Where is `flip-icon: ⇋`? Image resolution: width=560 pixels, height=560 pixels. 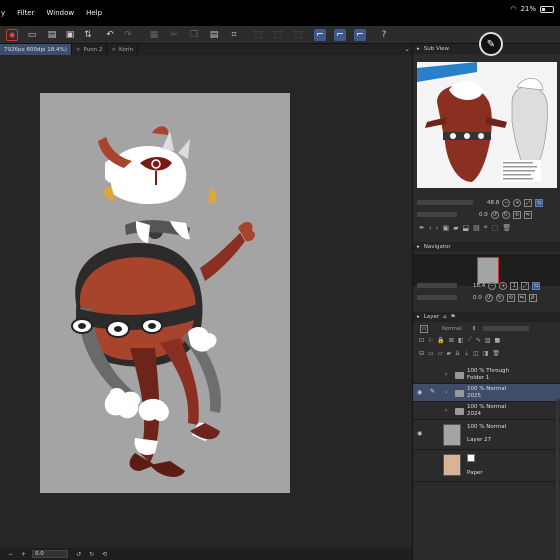
flip-icon: ⇋ is located at coordinates (527, 214).